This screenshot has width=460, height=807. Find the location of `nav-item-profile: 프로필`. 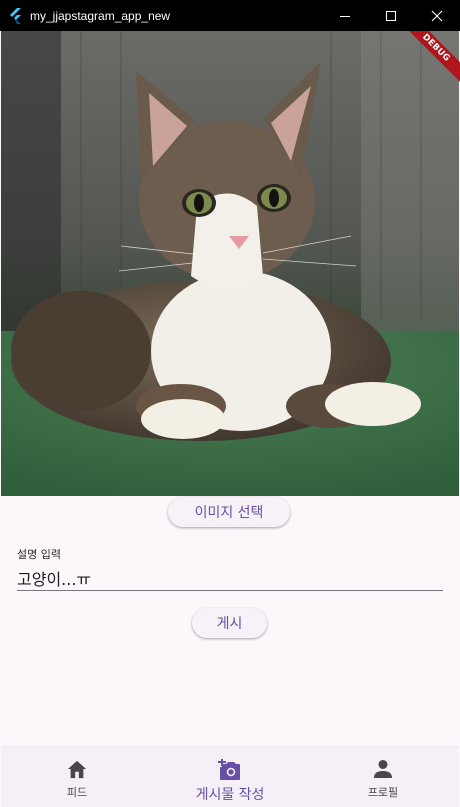

nav-item-profile: 프로필 is located at coordinates (383, 777).